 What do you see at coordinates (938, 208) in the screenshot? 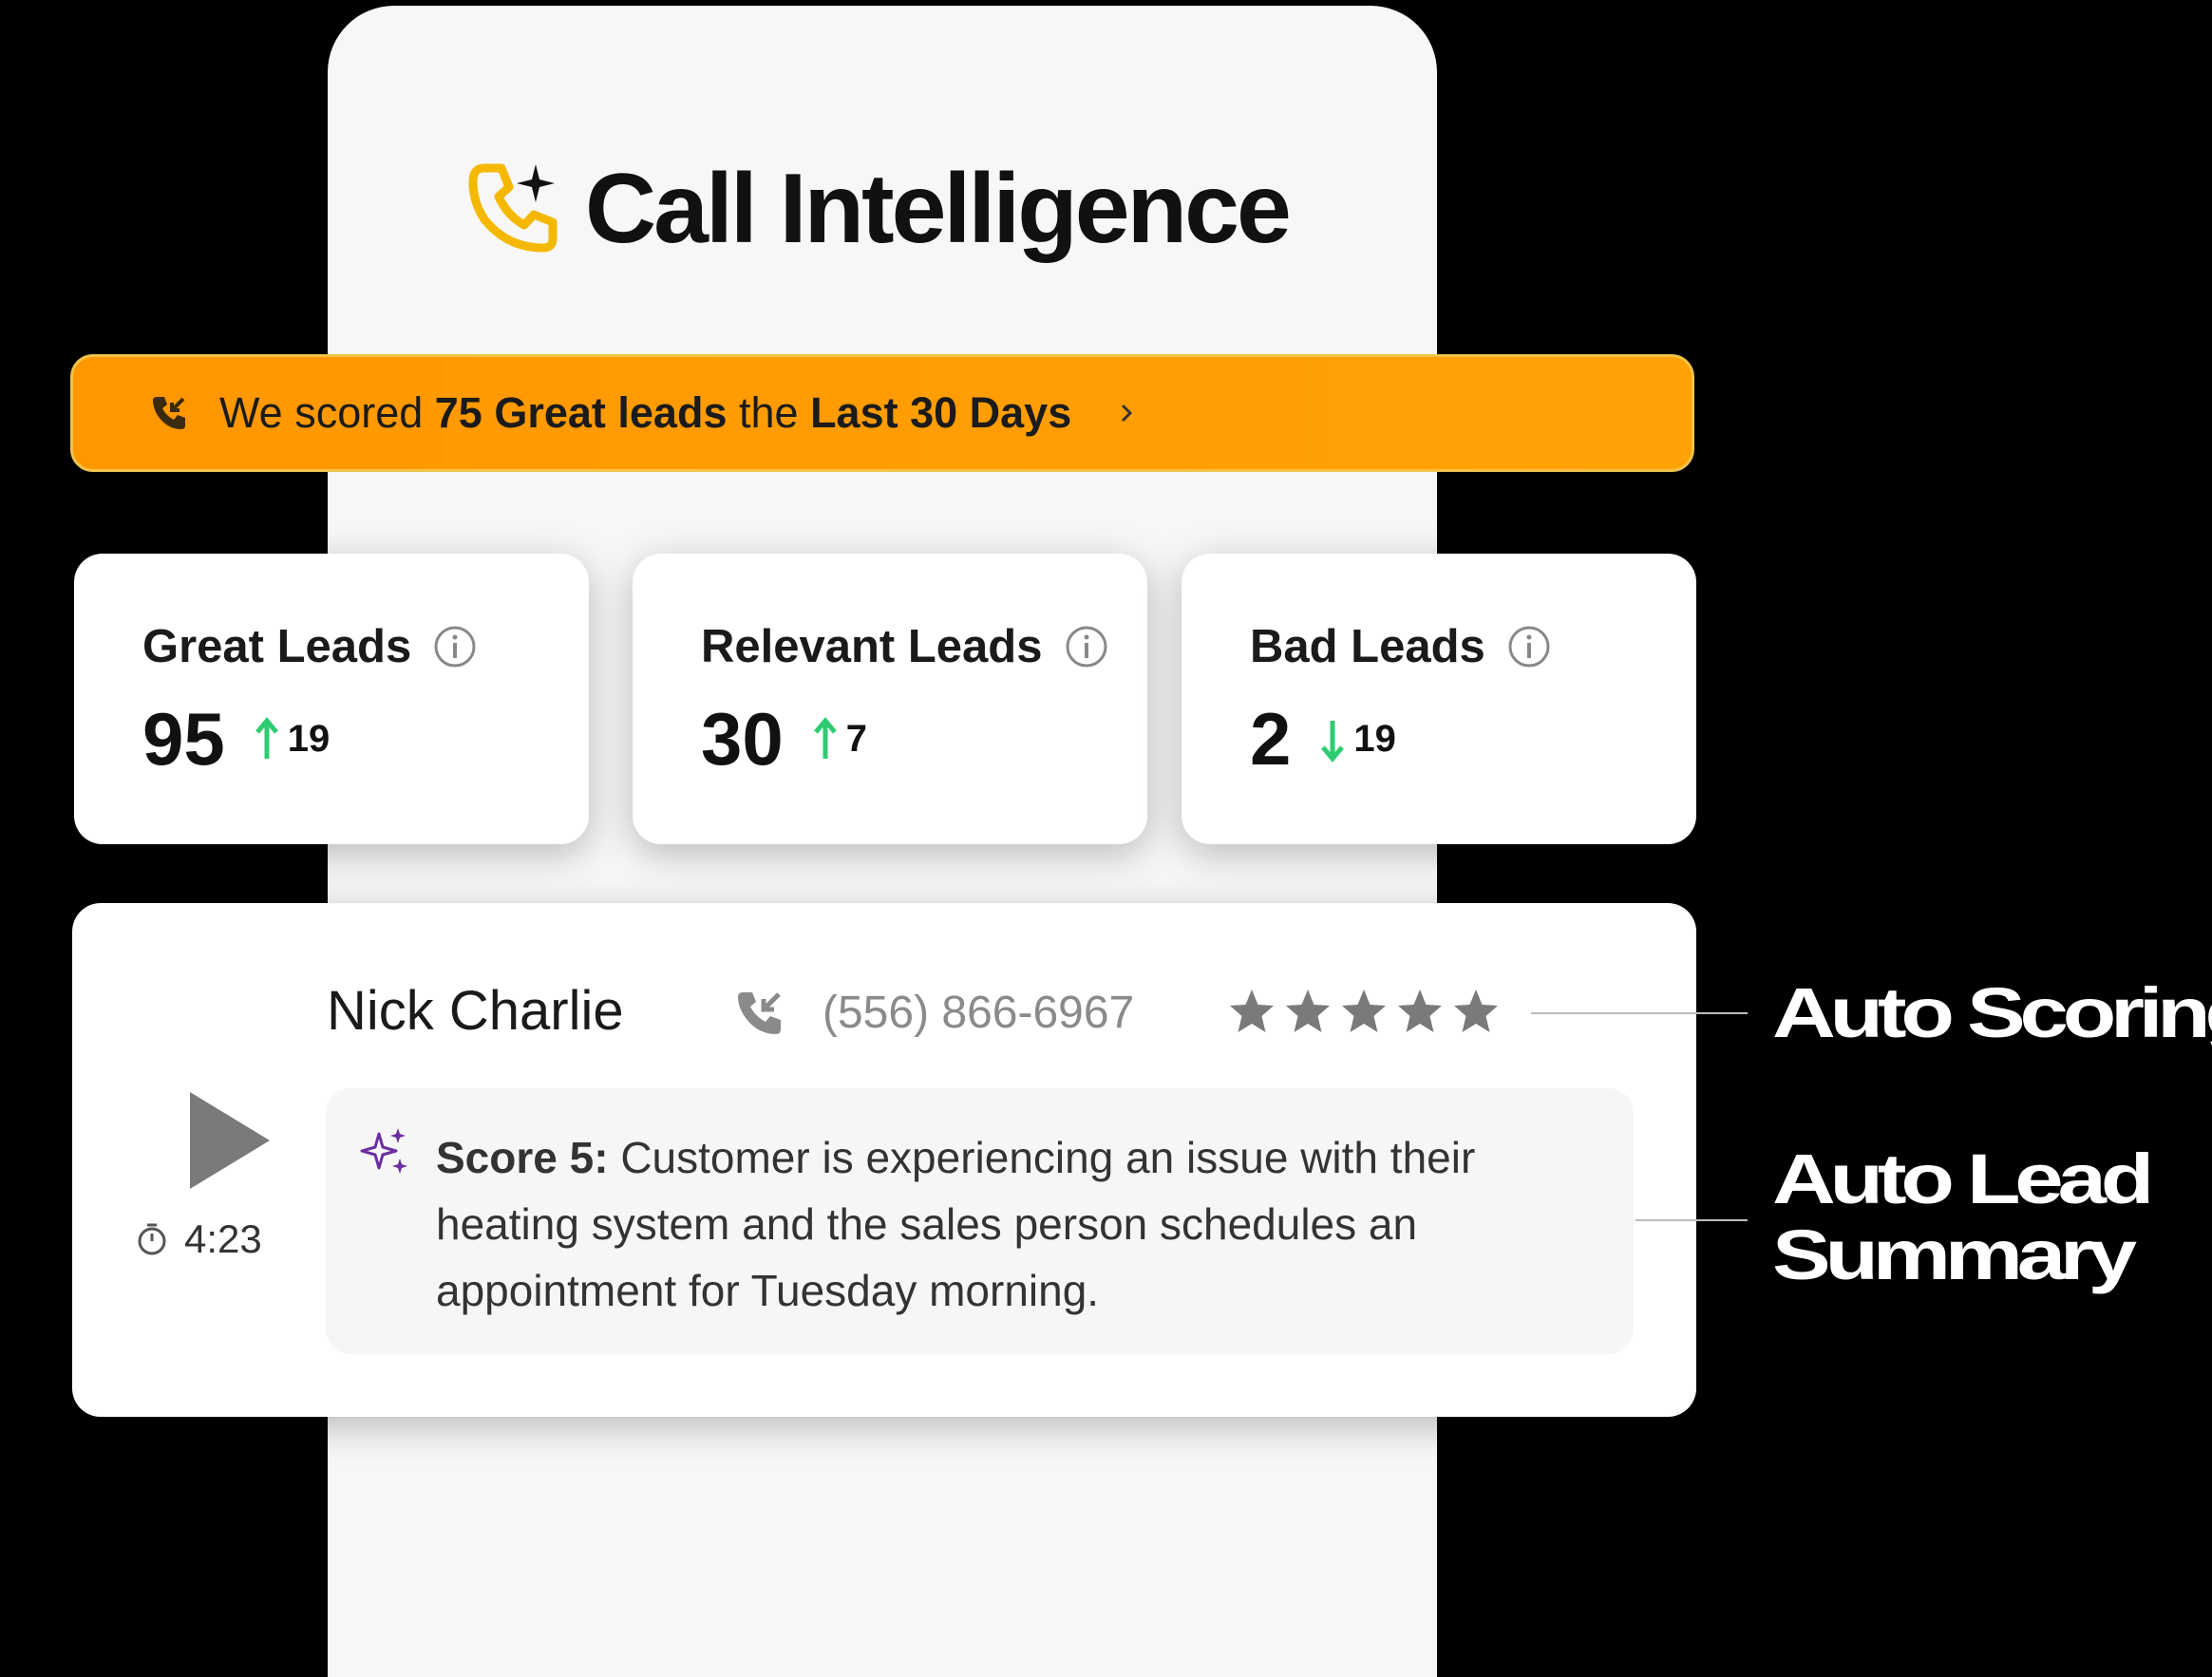
I see `app-title: Call Intelligence` at bounding box center [938, 208].